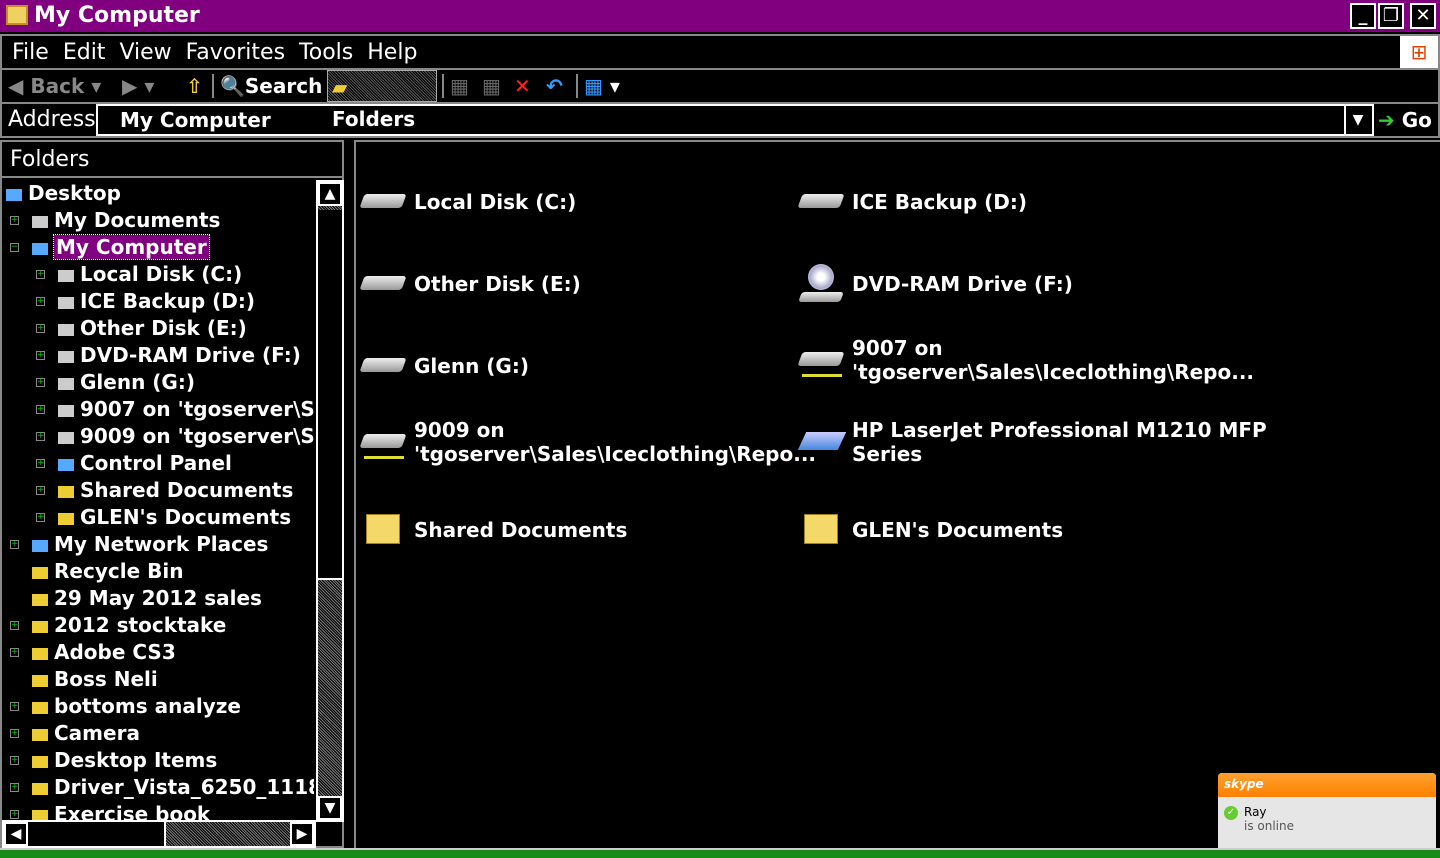  I want to click on tree-item: My Network Places, so click(150, 544).